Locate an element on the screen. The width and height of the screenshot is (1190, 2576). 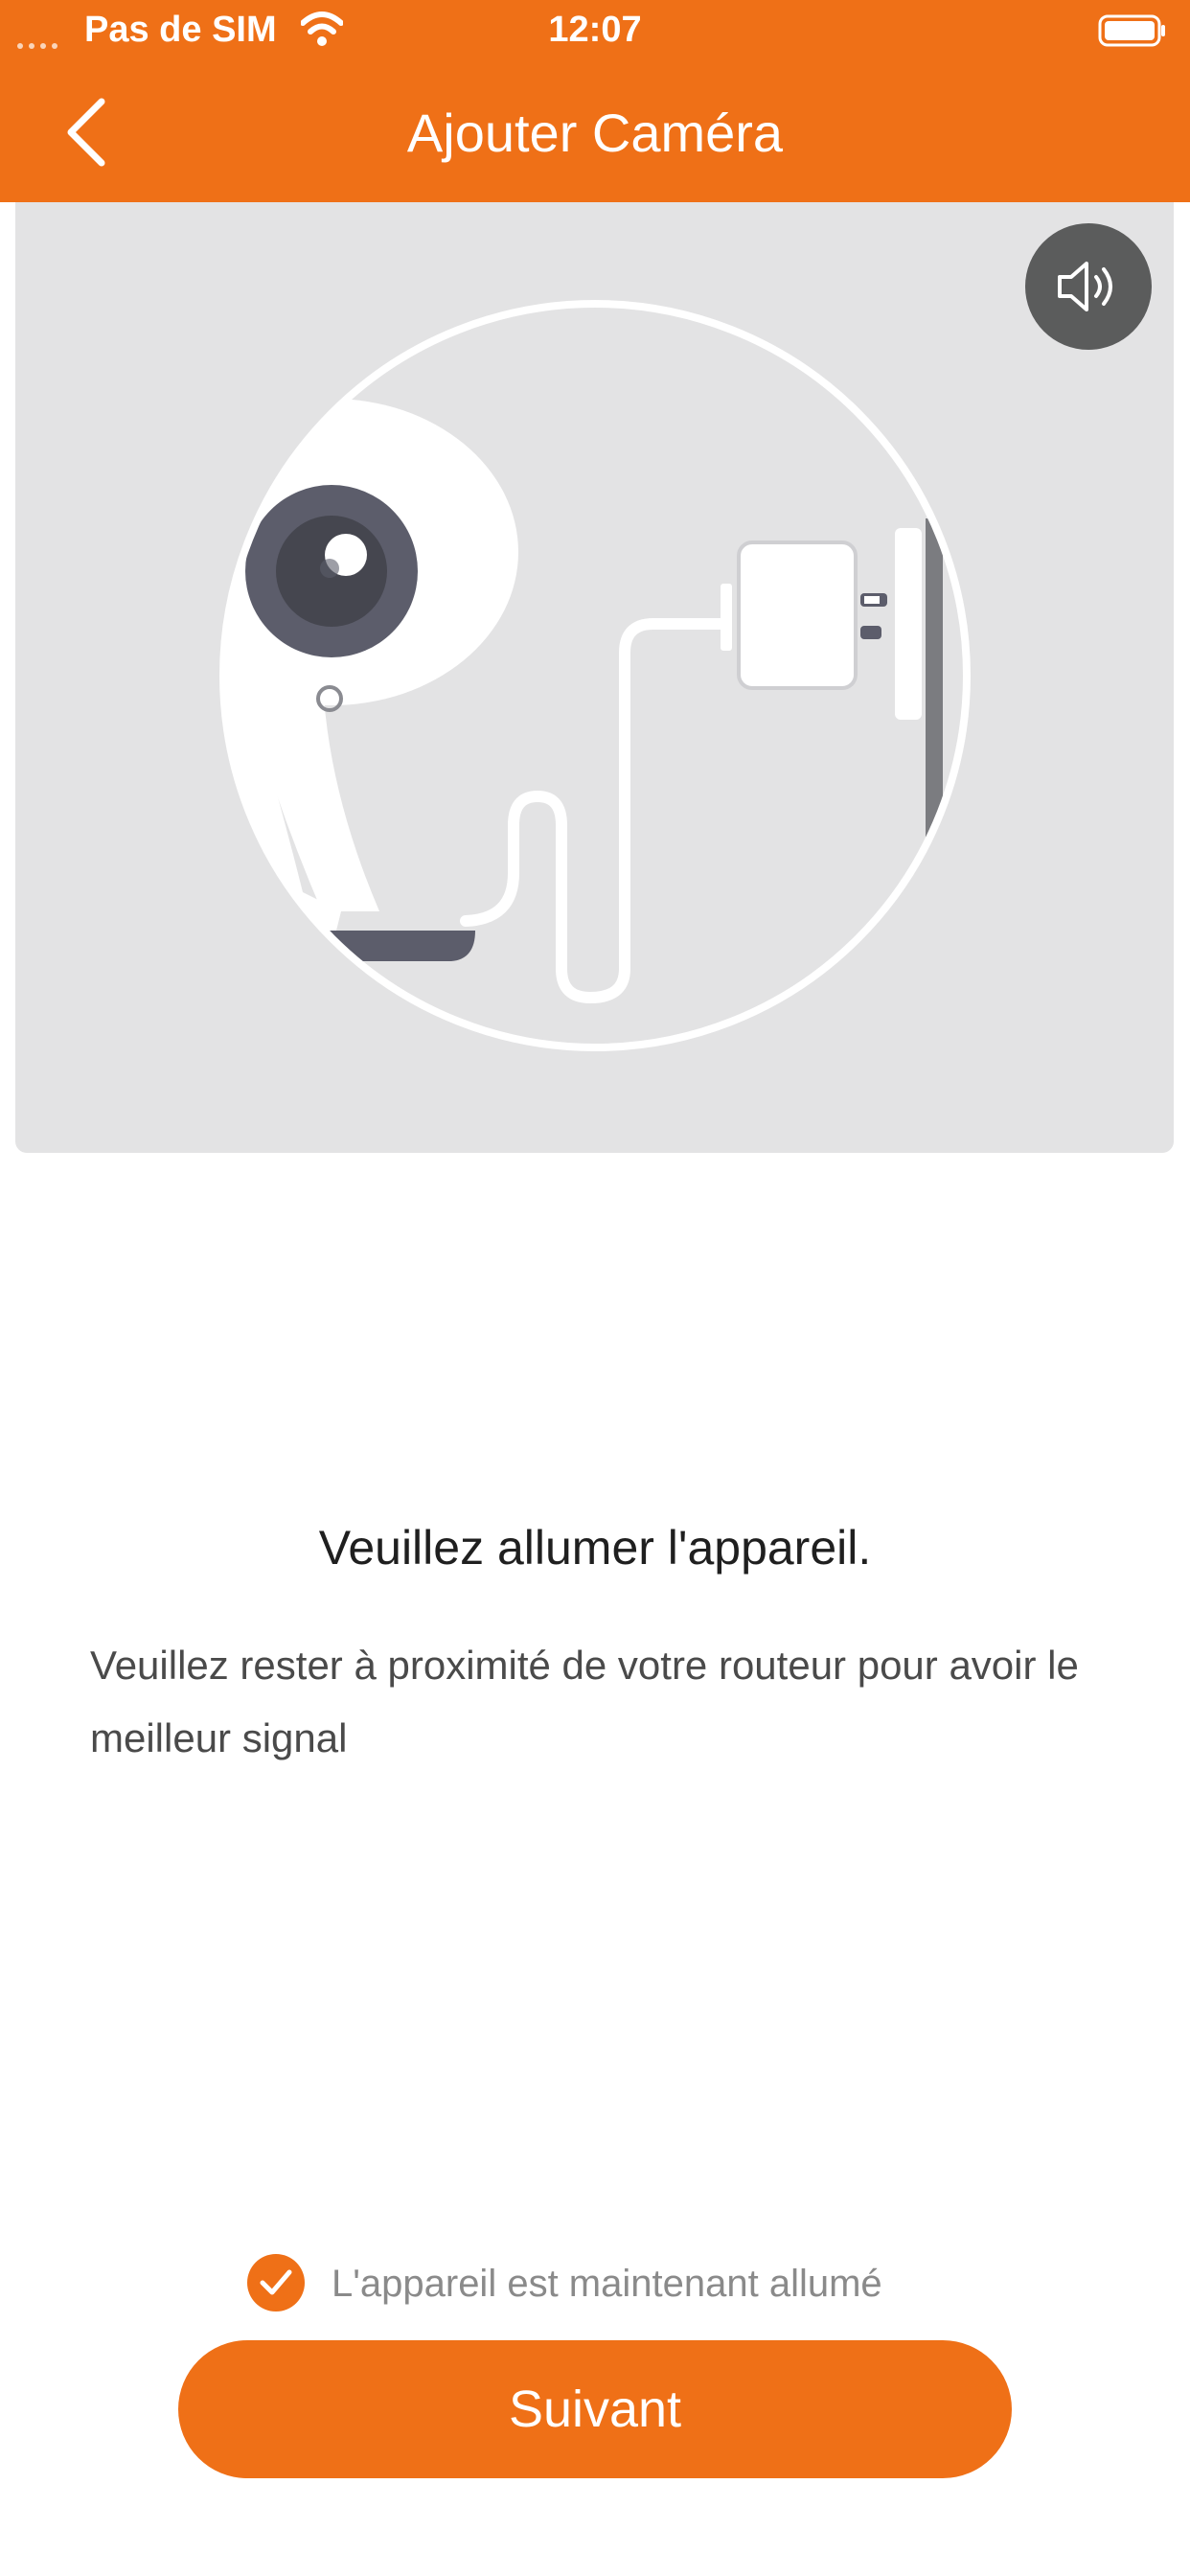
status-time: 12:07 is located at coordinates (595, 30).